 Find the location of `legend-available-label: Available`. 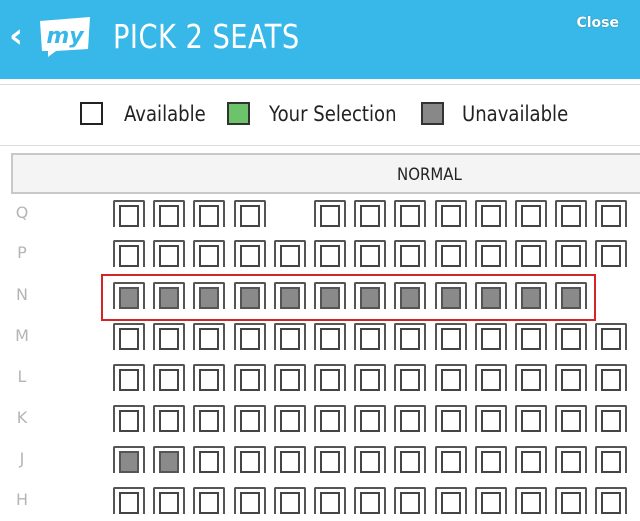

legend-available-label: Available is located at coordinates (165, 114).